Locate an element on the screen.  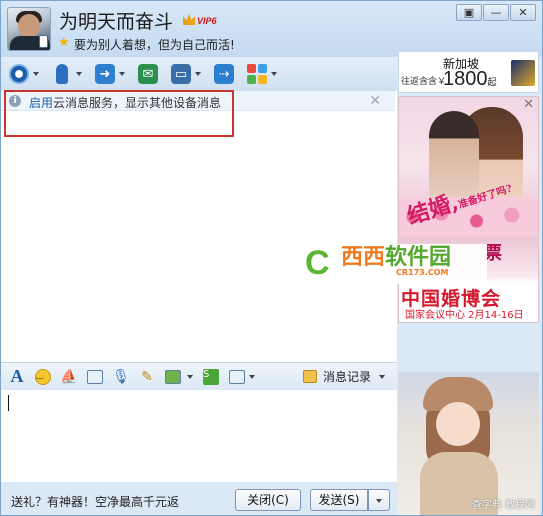
apps-grid-icon is located at coordinates (257, 74).